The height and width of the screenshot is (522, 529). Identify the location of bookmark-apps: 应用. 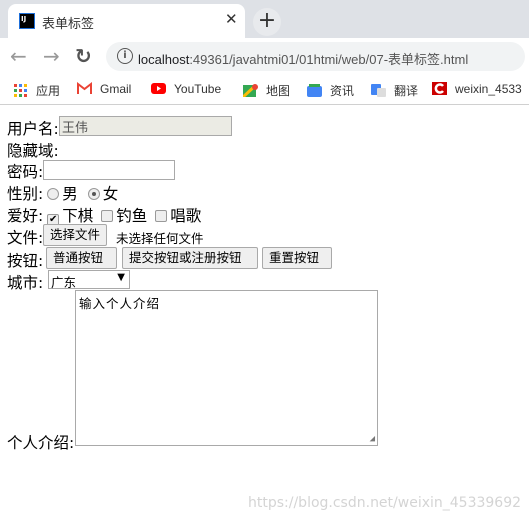
(36, 90).